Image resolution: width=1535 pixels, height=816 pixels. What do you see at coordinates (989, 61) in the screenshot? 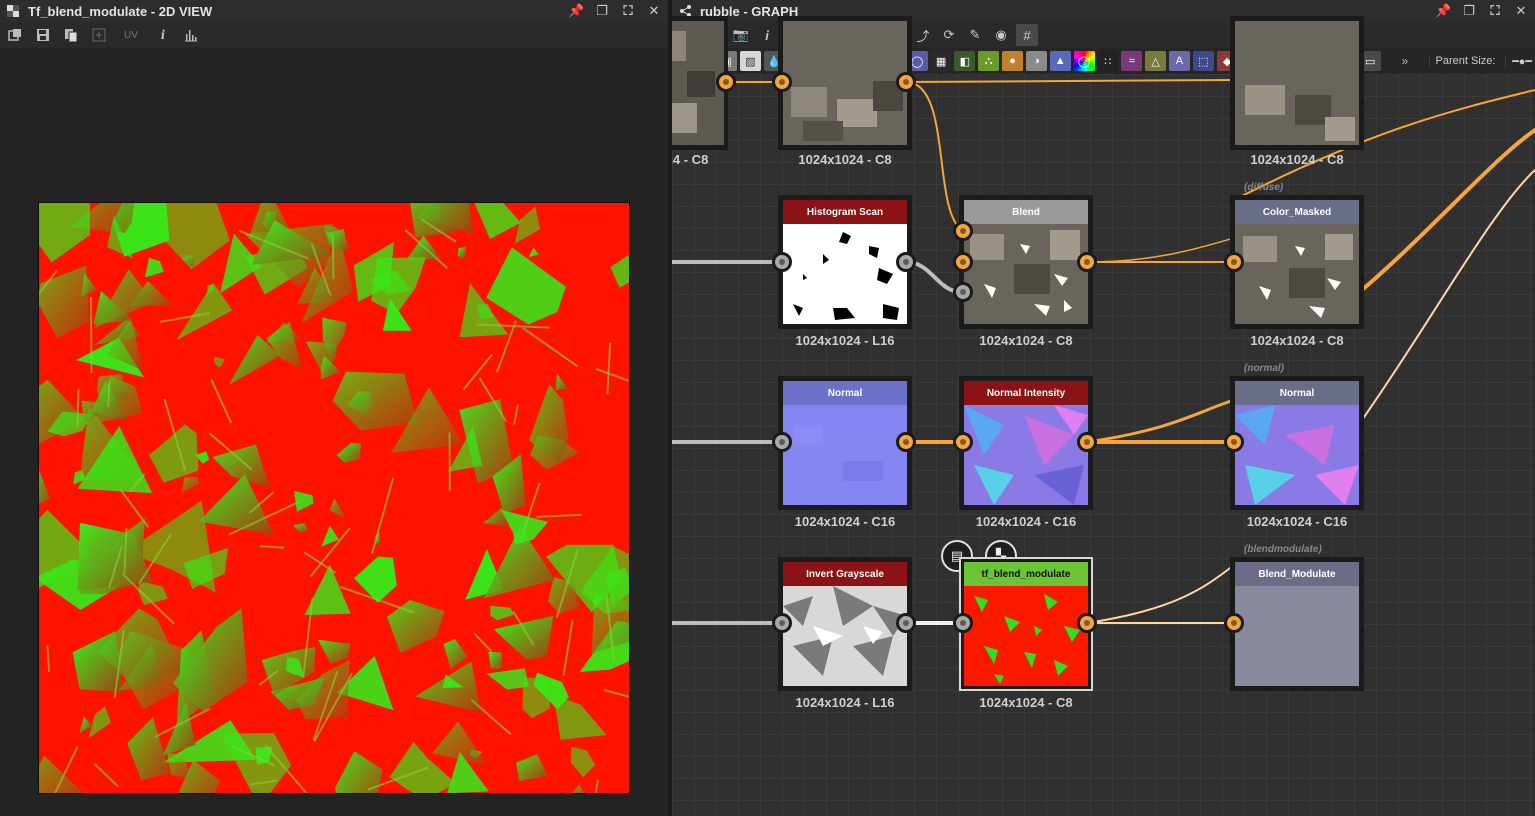
I see `paint-icon: ⛬` at bounding box center [989, 61].